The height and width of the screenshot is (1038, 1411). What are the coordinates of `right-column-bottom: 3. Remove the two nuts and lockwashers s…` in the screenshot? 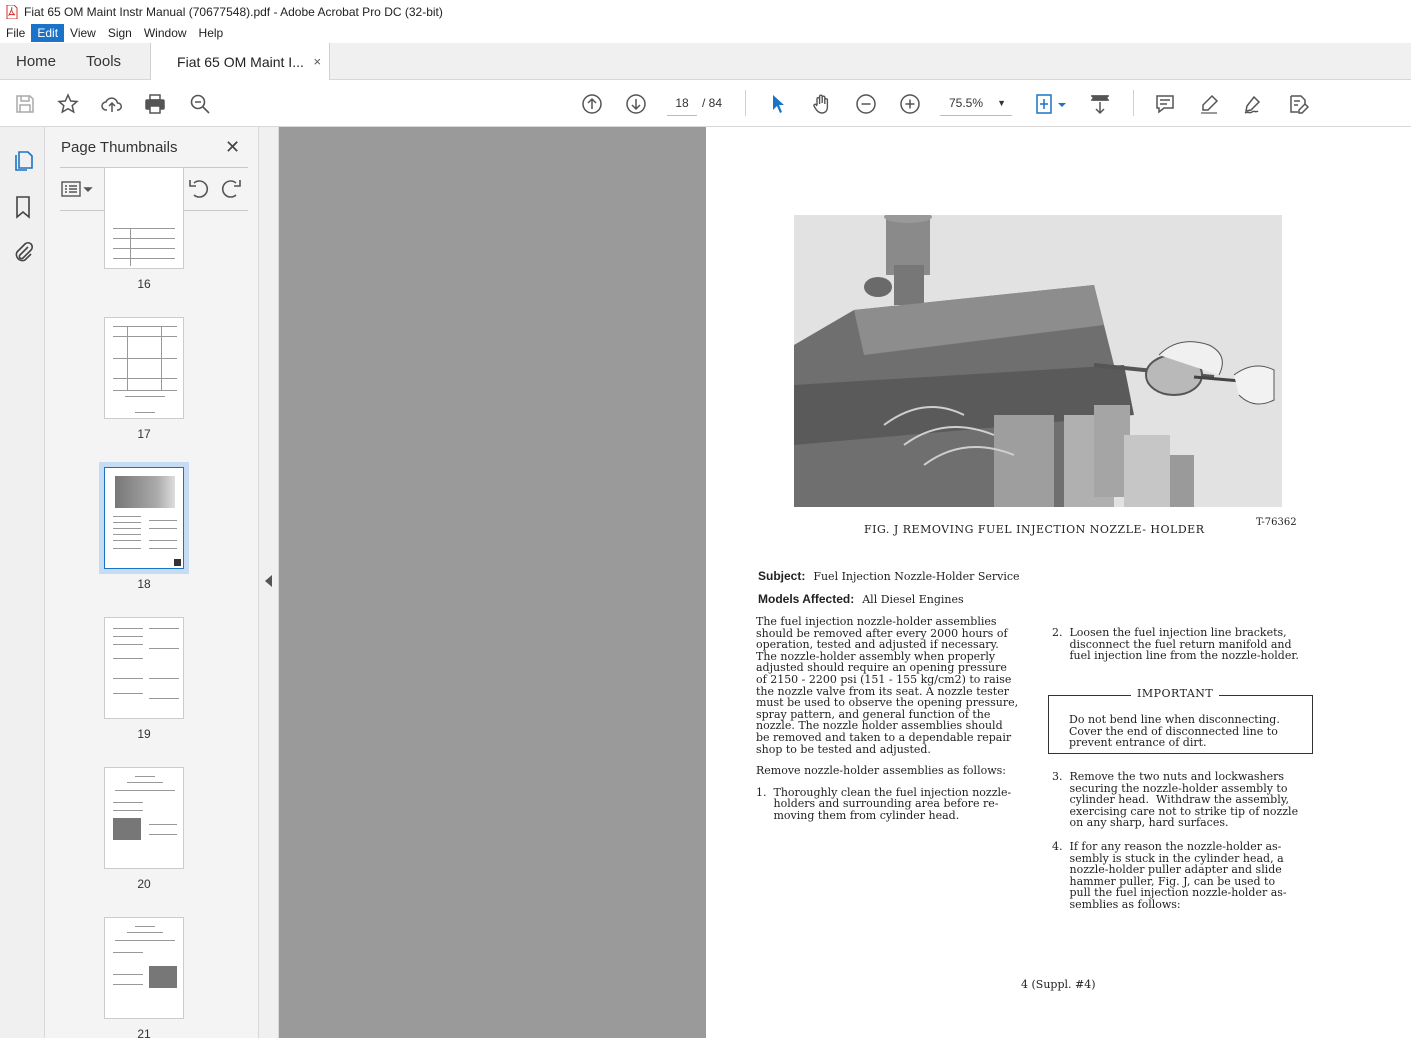 It's located at (1175, 846).